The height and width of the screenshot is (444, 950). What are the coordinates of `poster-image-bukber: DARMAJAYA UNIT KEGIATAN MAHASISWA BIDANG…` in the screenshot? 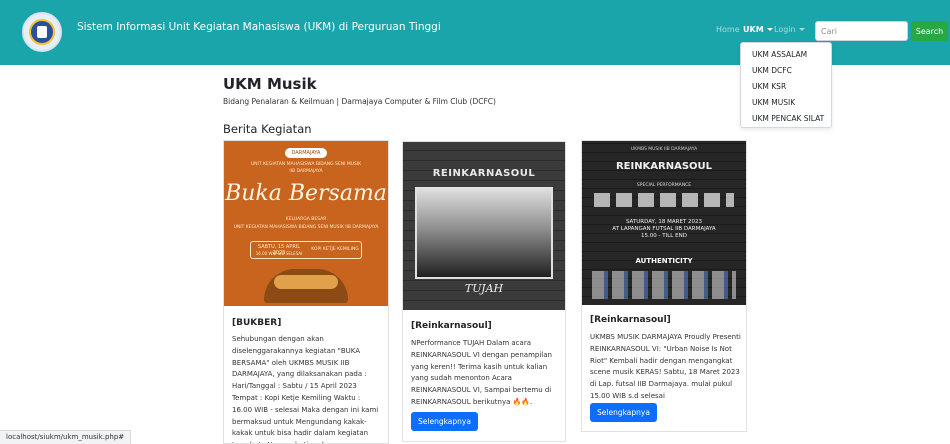 It's located at (306, 223).